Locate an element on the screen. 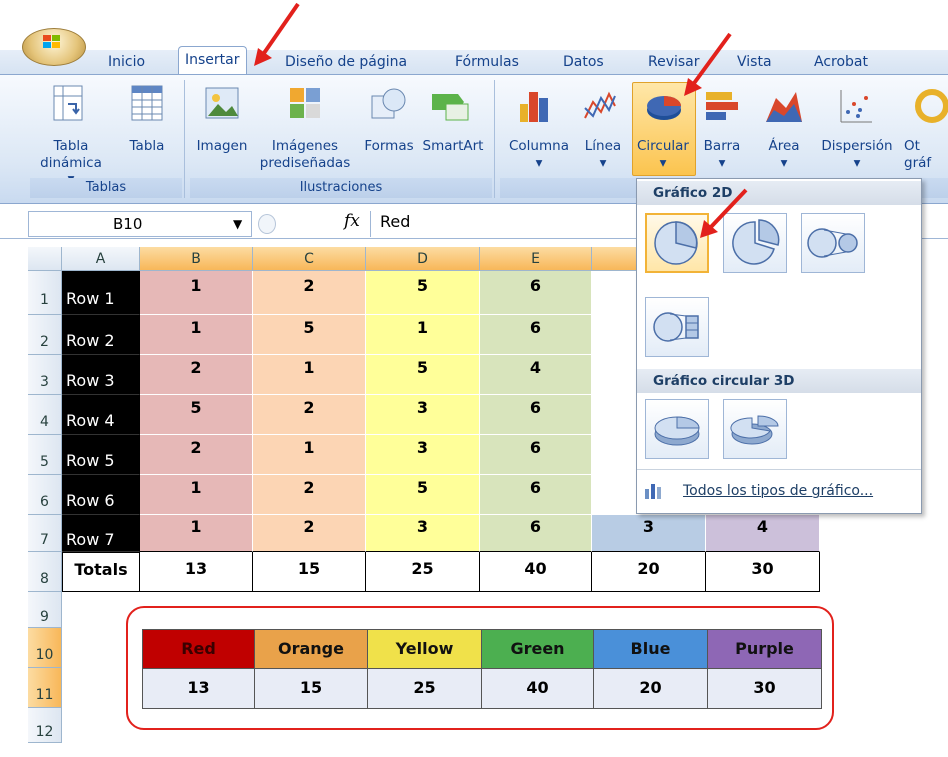  exploded-pie-3d-option is located at coordinates (755, 429).